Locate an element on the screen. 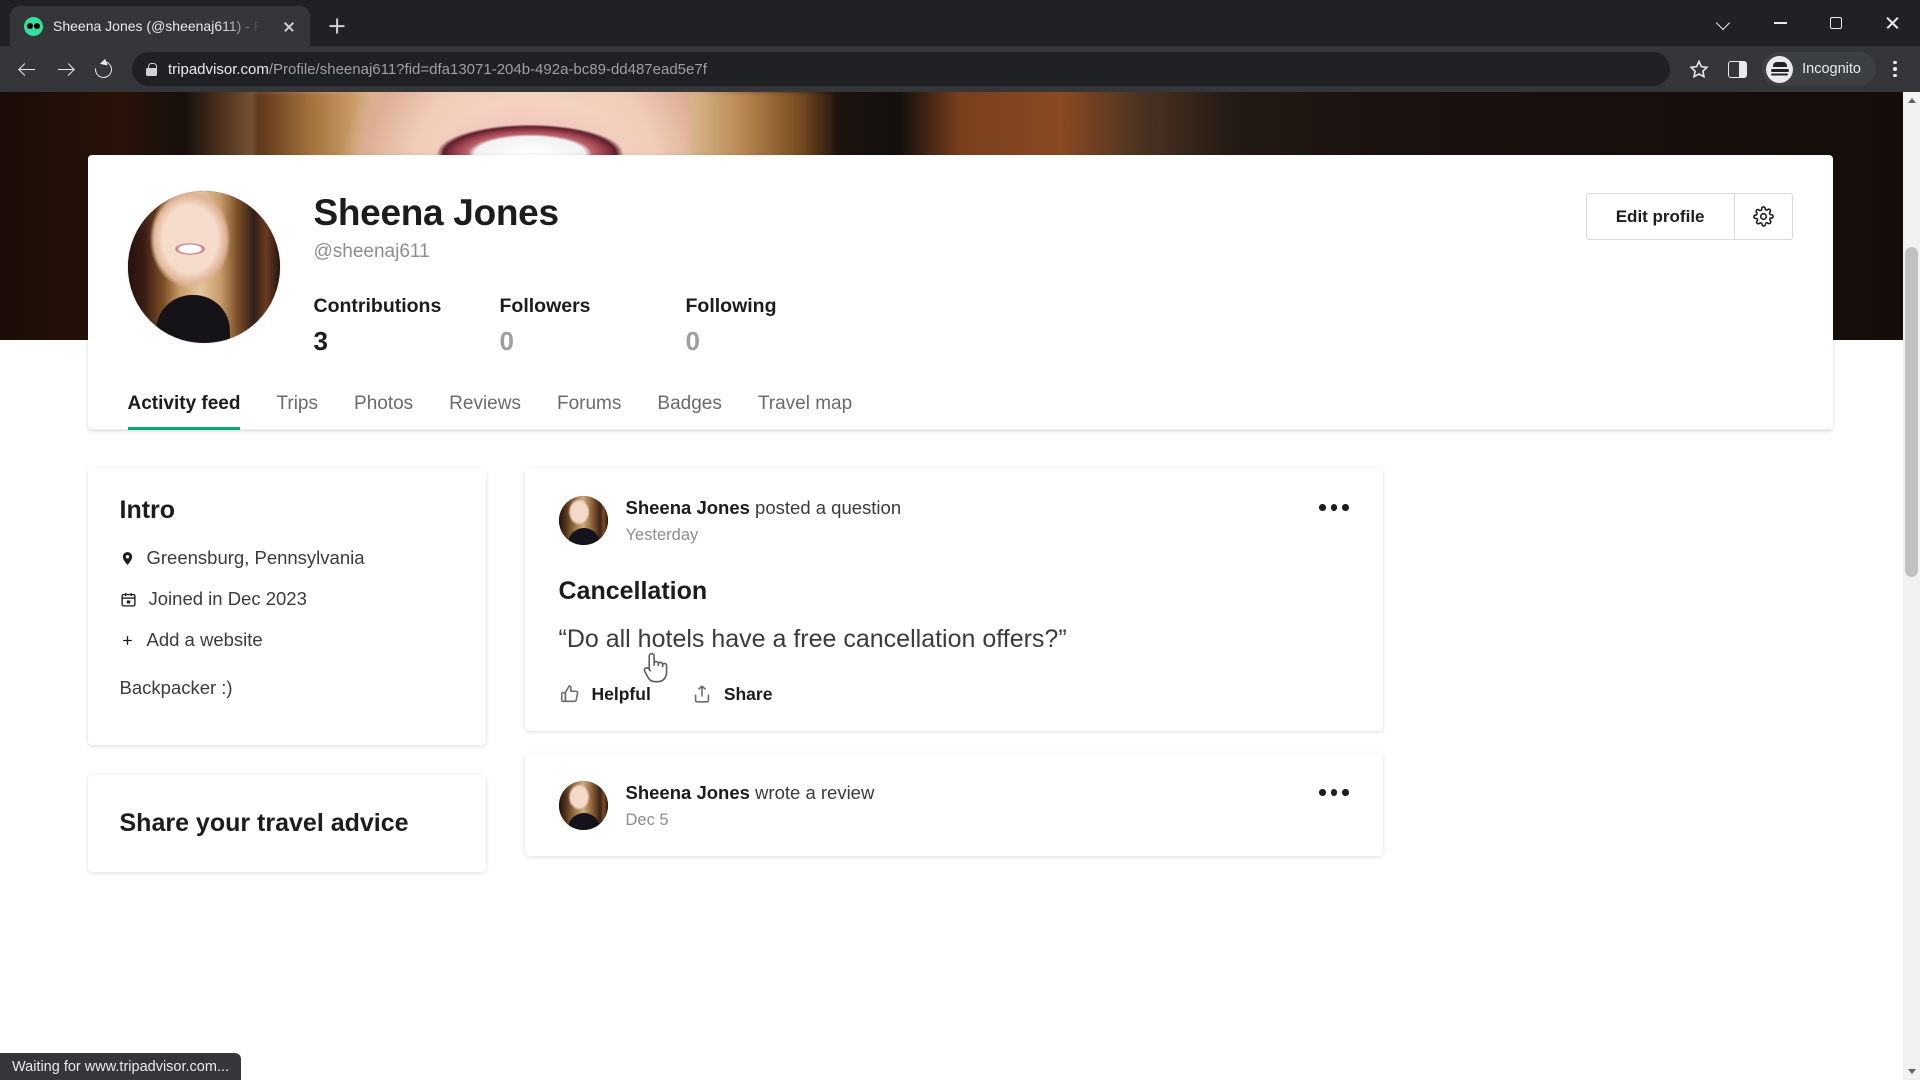 This screenshot has width=1920, height=1080. post-timestamp: Dec 5 is located at coordinates (647, 820).